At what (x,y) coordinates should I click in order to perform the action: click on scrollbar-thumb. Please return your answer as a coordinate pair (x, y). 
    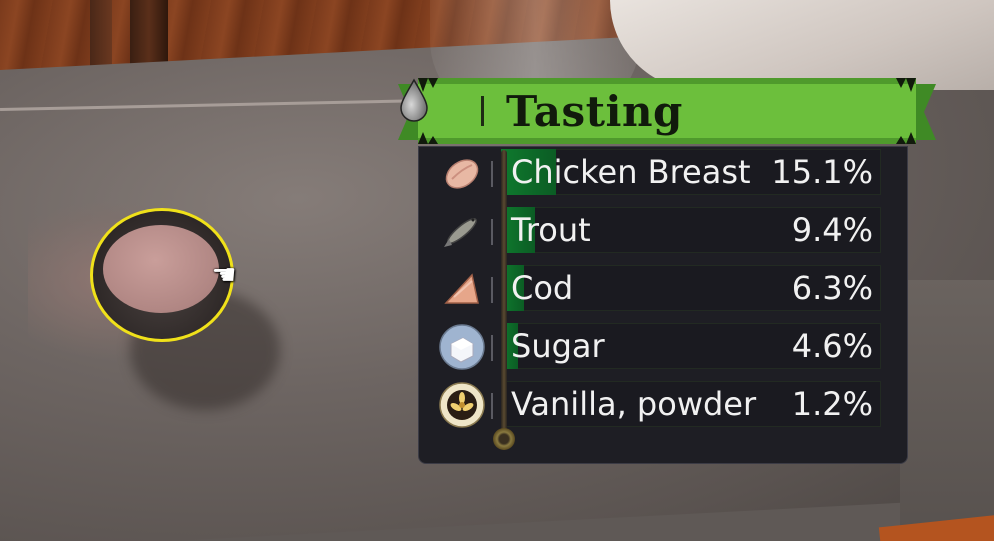
    Looking at the image, I should click on (504, 439).